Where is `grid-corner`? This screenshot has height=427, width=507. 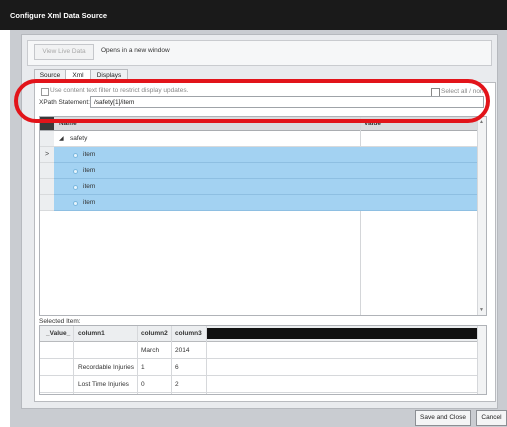 grid-corner is located at coordinates (47, 123).